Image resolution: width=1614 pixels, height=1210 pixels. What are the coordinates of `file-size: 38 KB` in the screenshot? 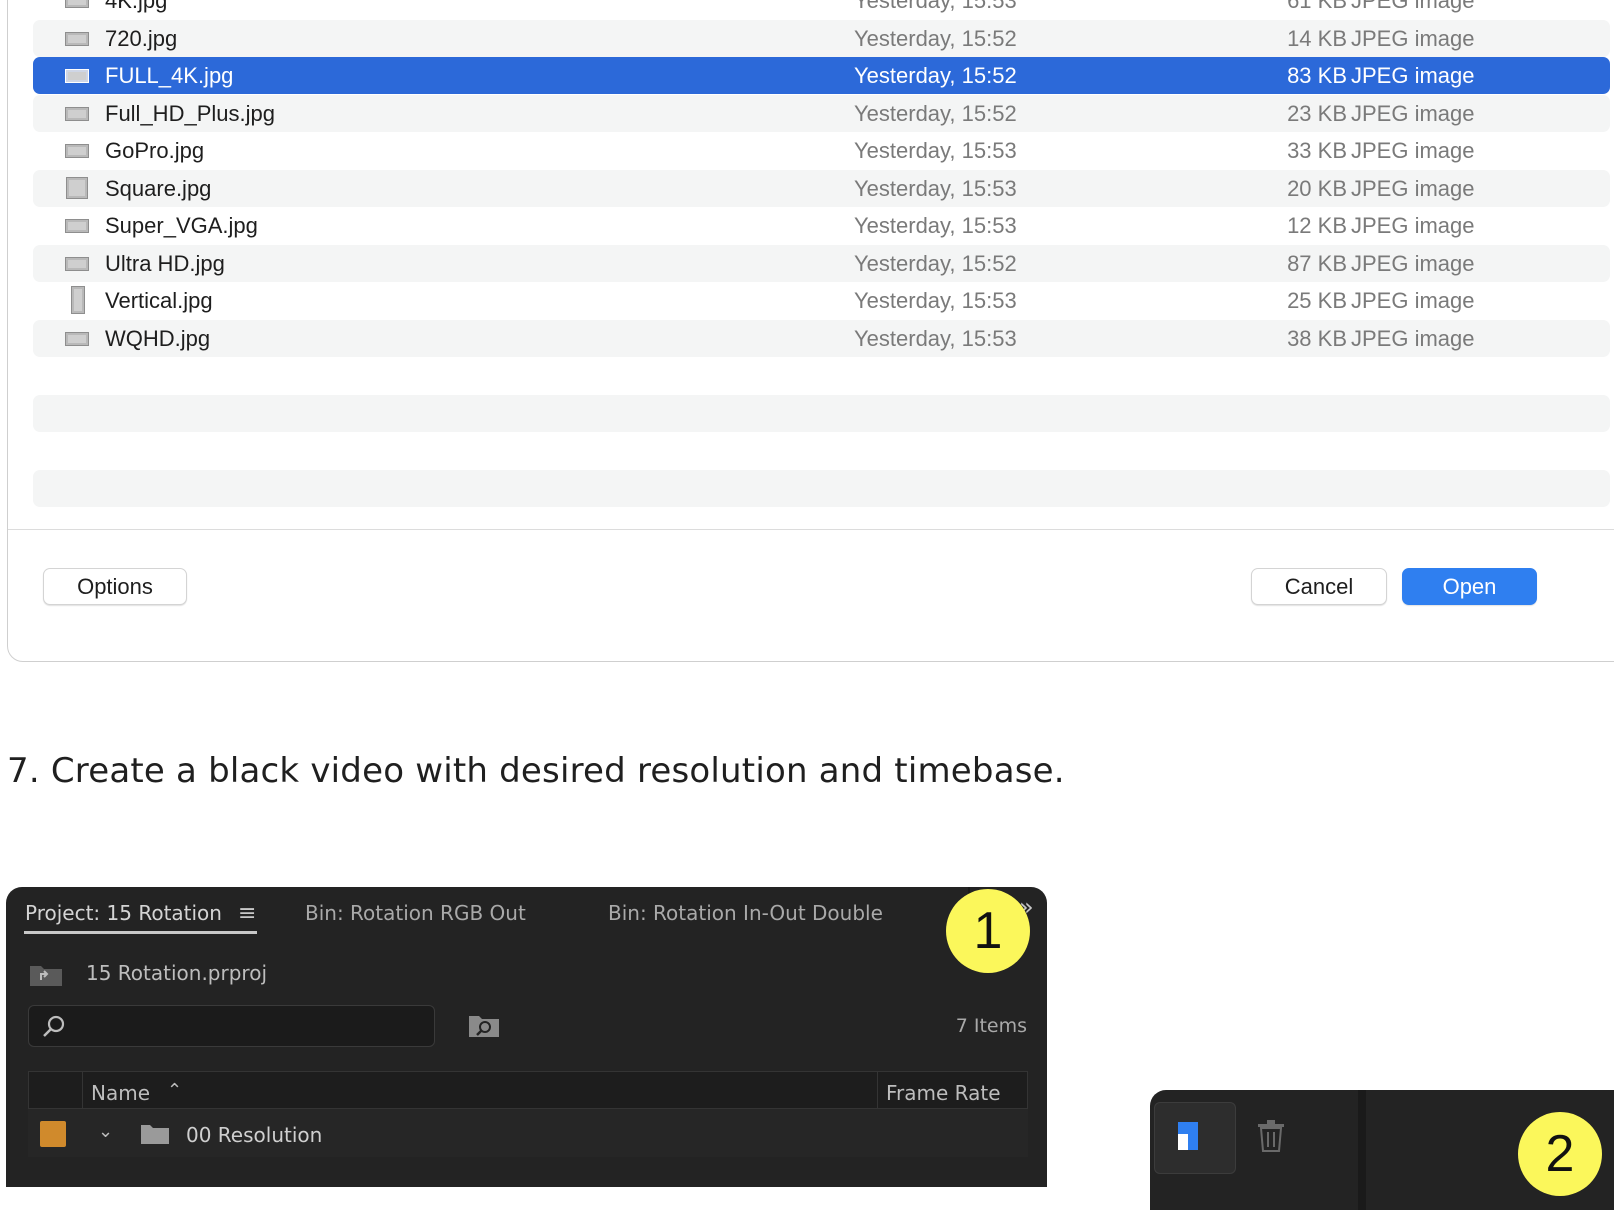 It's located at (1317, 338).